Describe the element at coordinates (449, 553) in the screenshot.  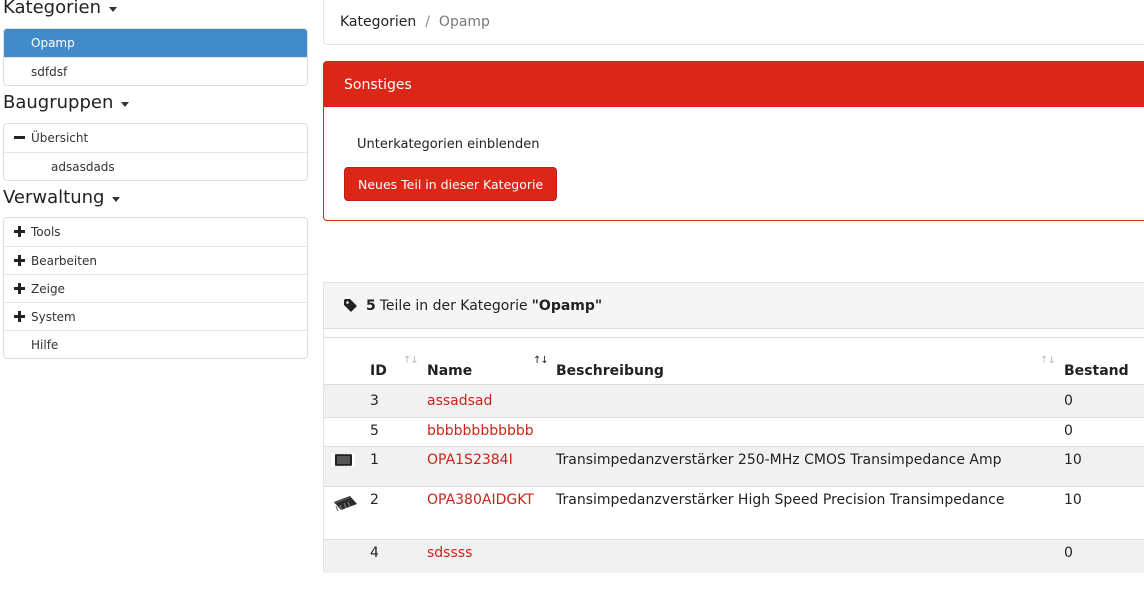
I see `part-name-link: sdssss` at that location.